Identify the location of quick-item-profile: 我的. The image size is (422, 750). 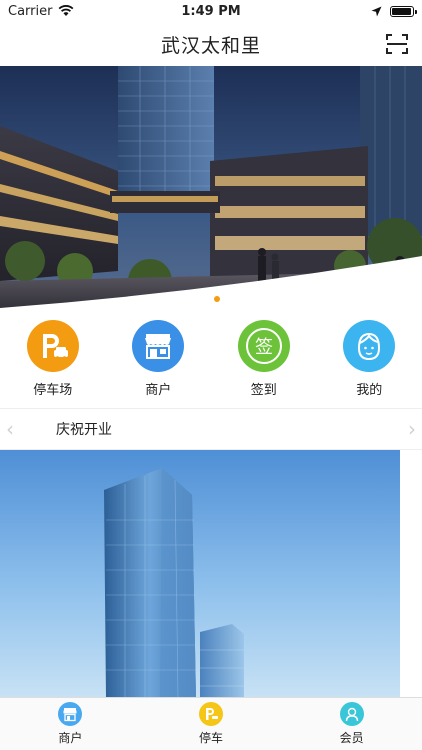
(369, 361).